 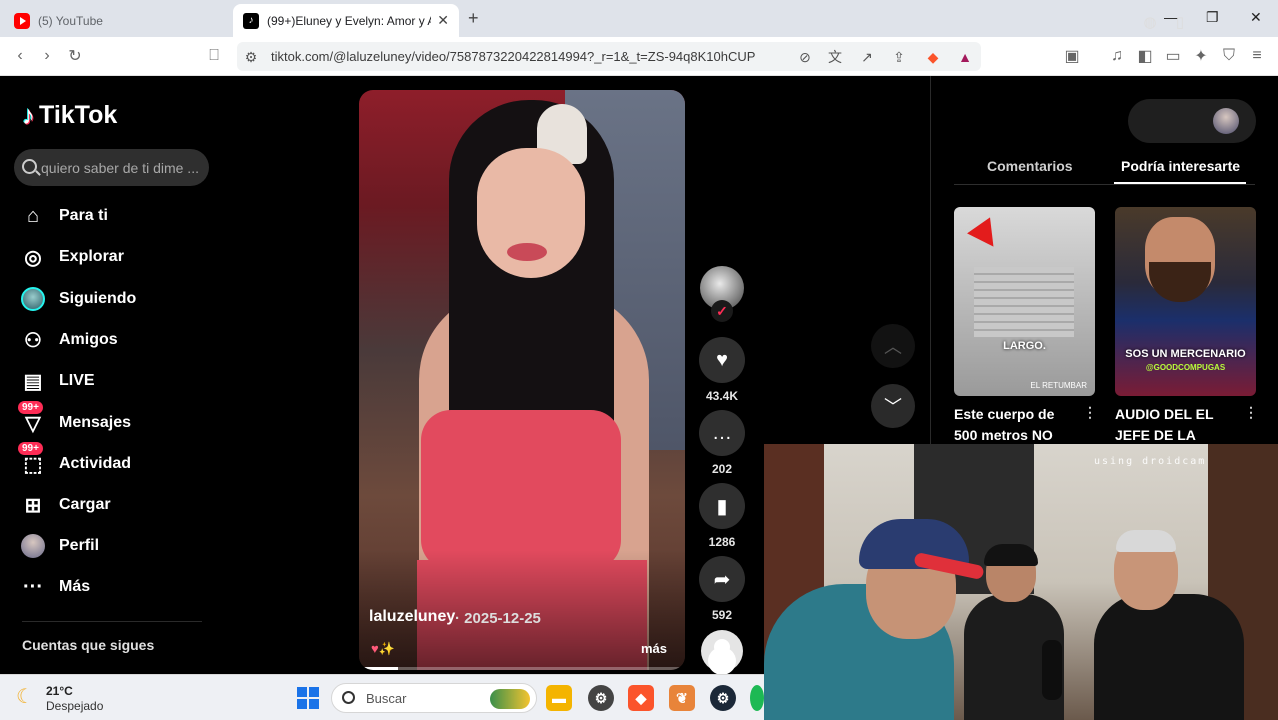 What do you see at coordinates (1072, 56) in the screenshot?
I see `reader-icon: ▣` at bounding box center [1072, 56].